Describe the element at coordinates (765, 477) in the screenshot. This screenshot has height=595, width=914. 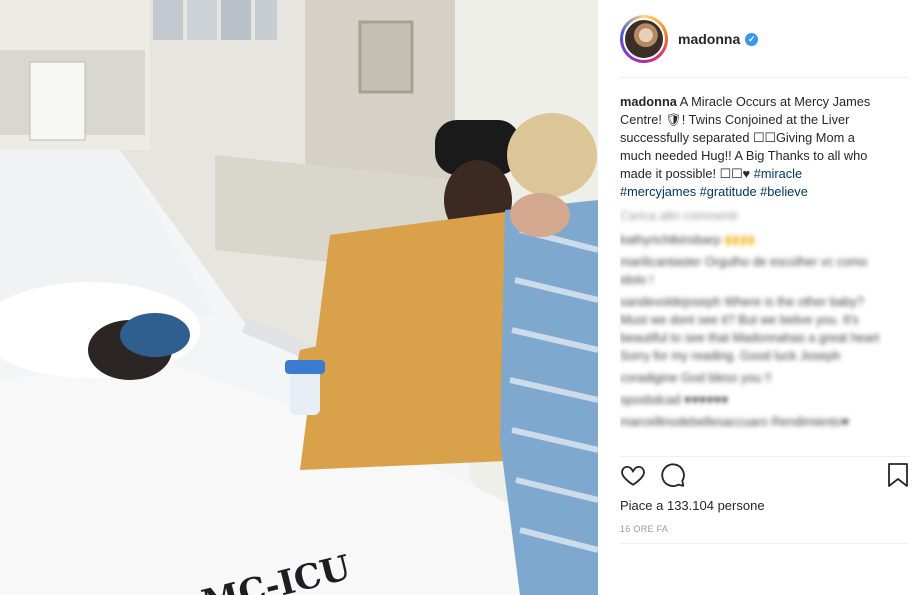
I see `post-actions` at that location.